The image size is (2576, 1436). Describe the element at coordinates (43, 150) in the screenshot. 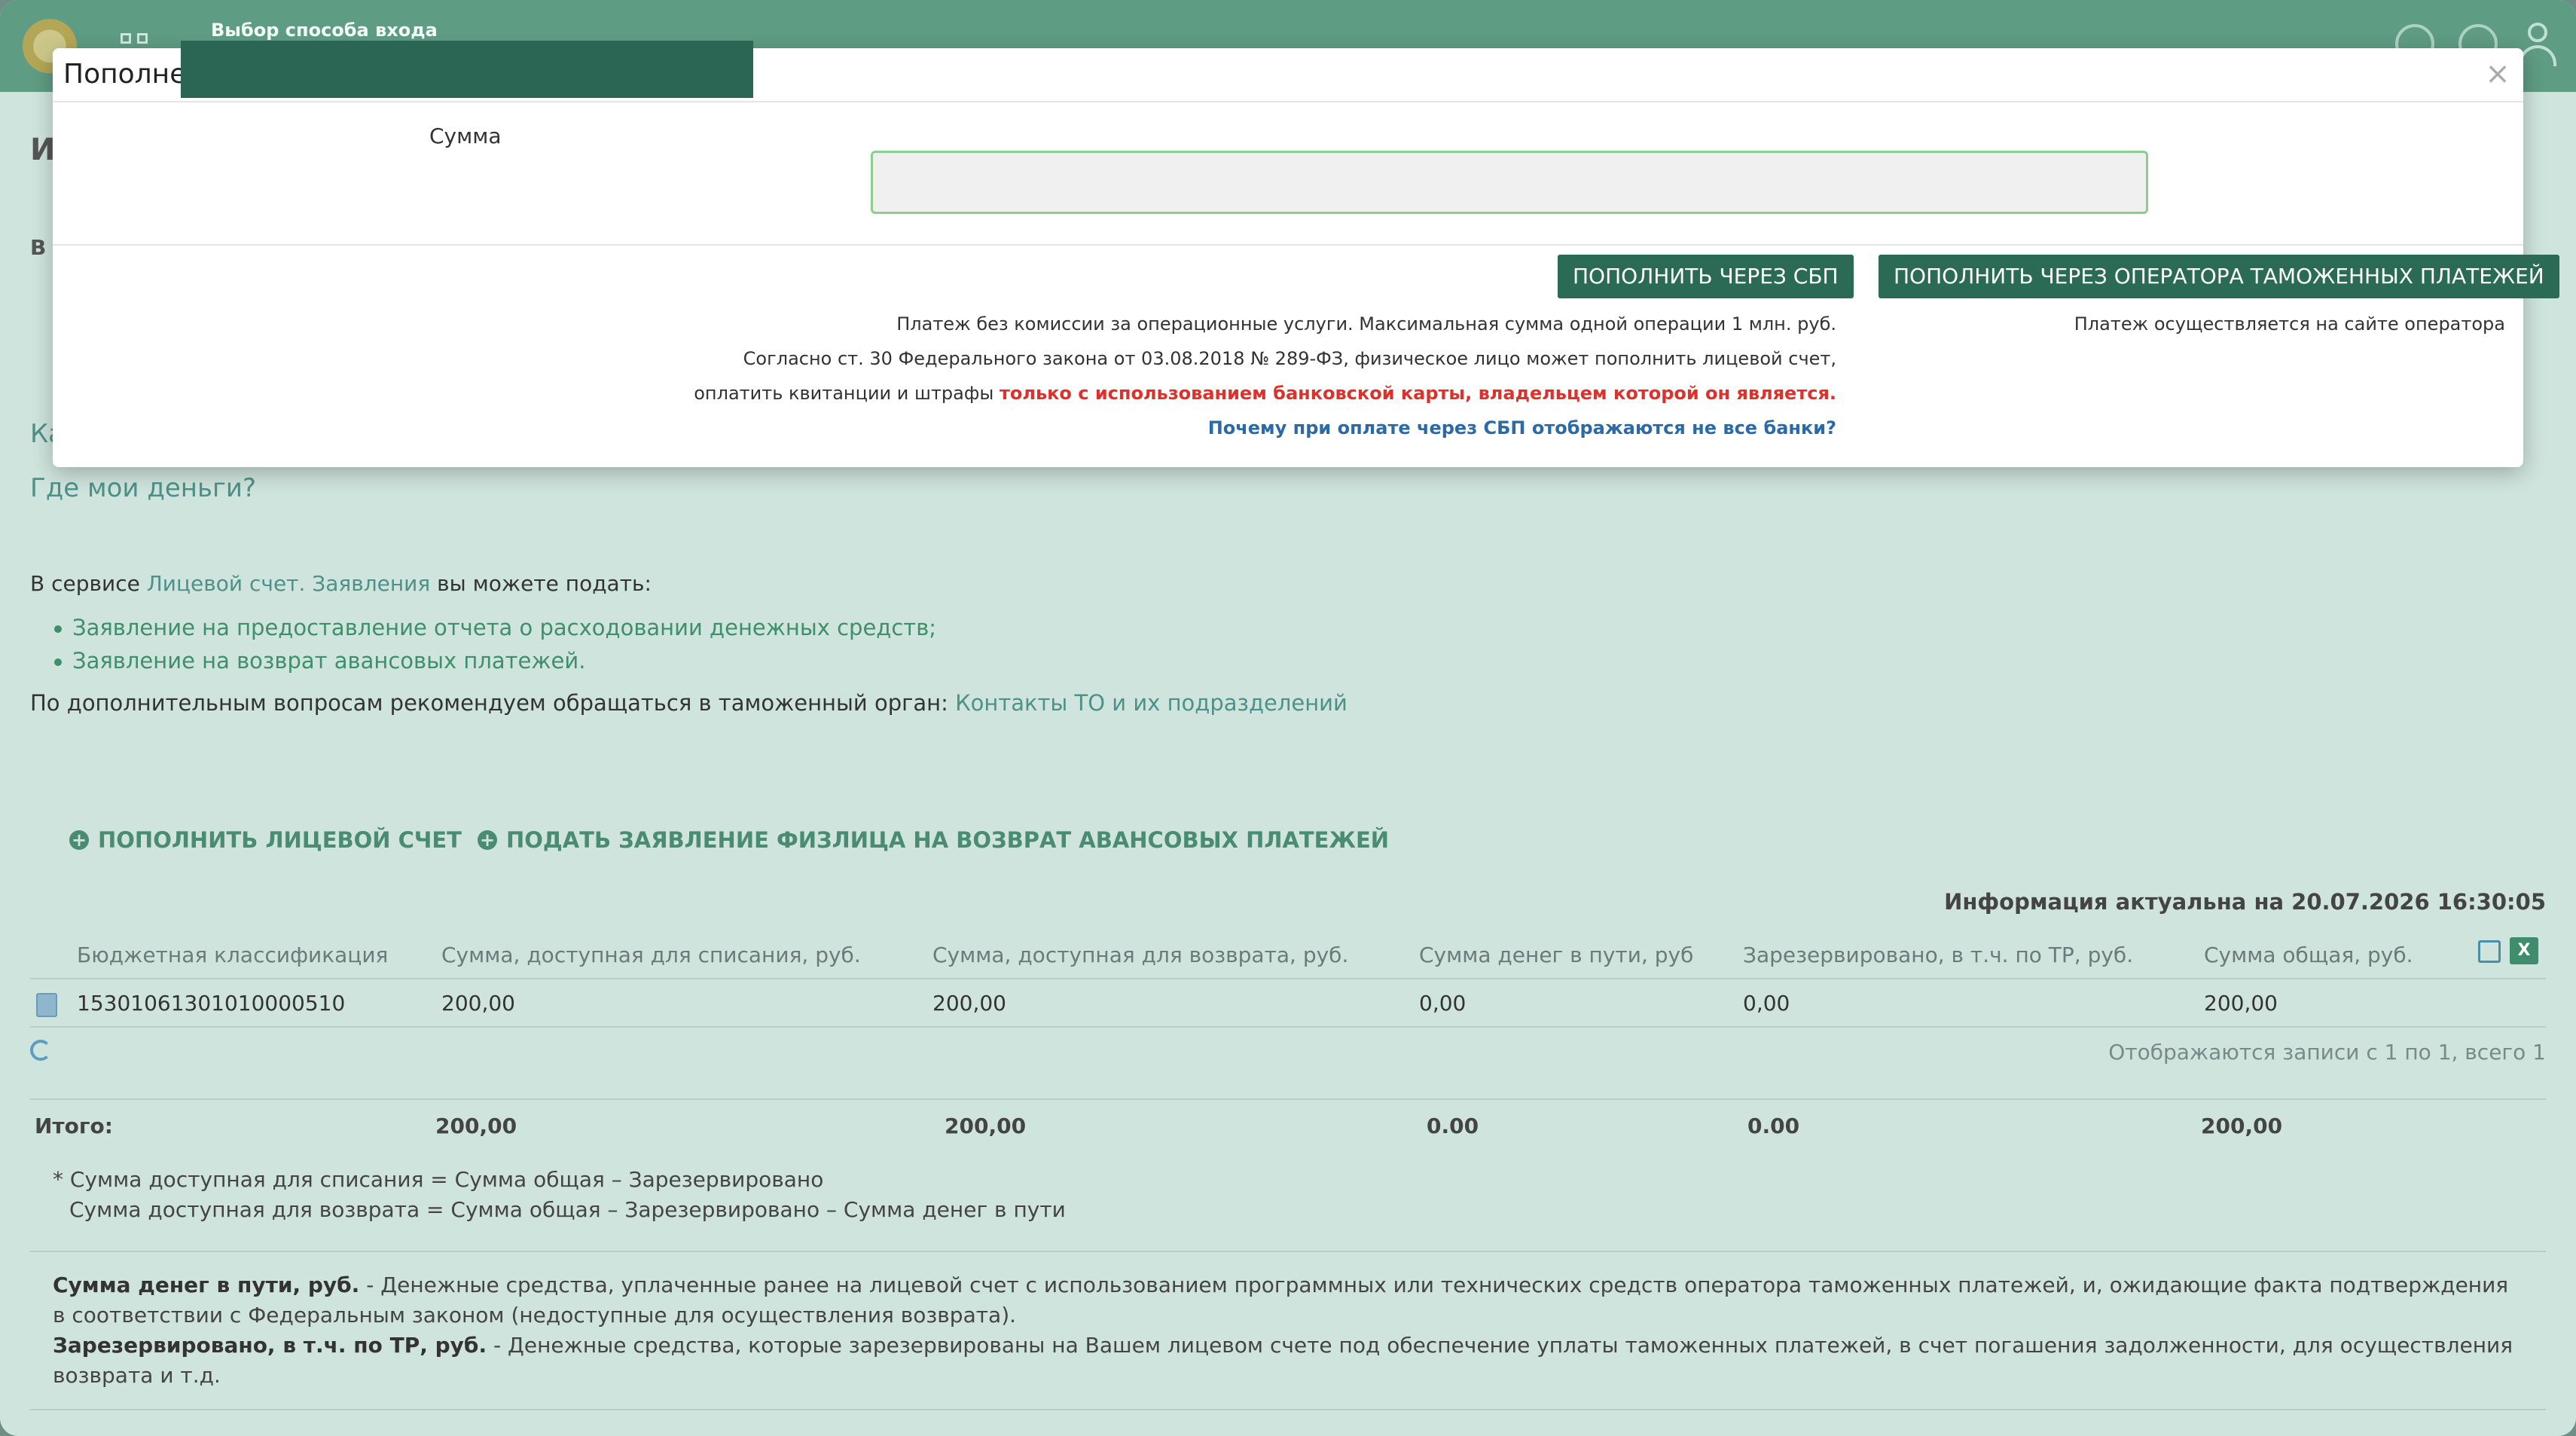

I see `page-title-partial: И` at that location.